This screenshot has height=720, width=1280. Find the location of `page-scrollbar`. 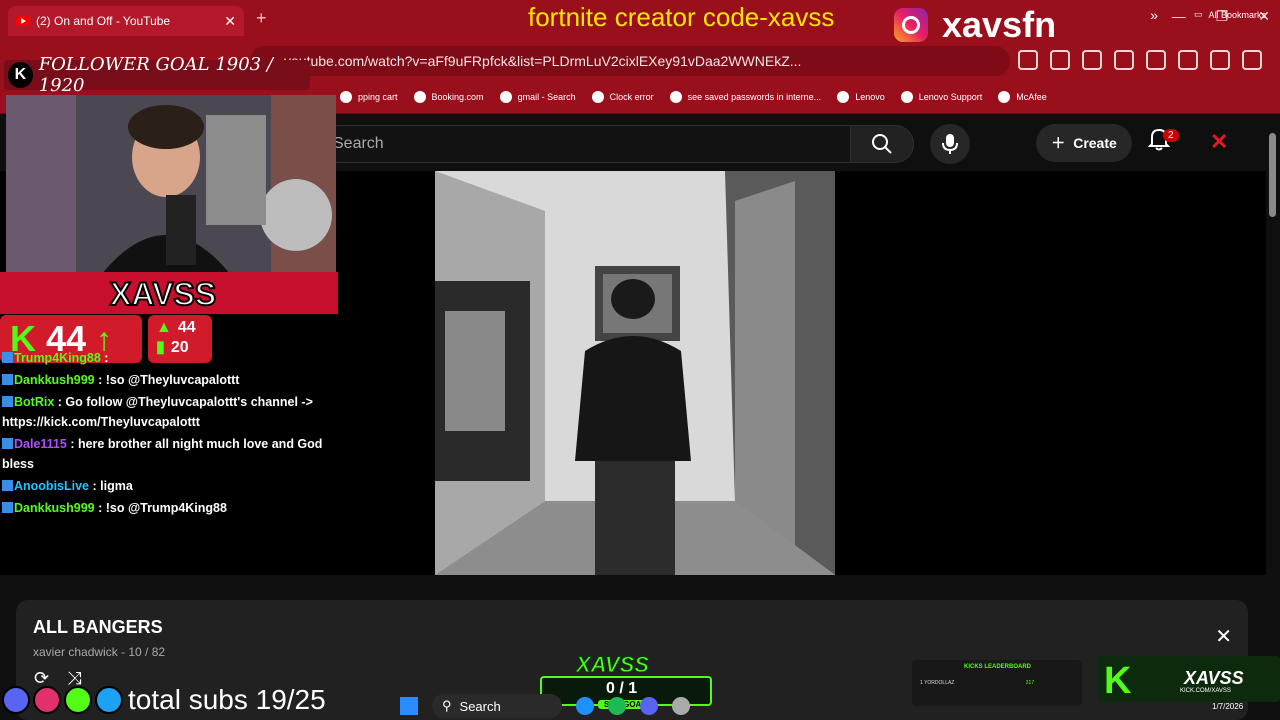

page-scrollbar is located at coordinates (1273, 417).